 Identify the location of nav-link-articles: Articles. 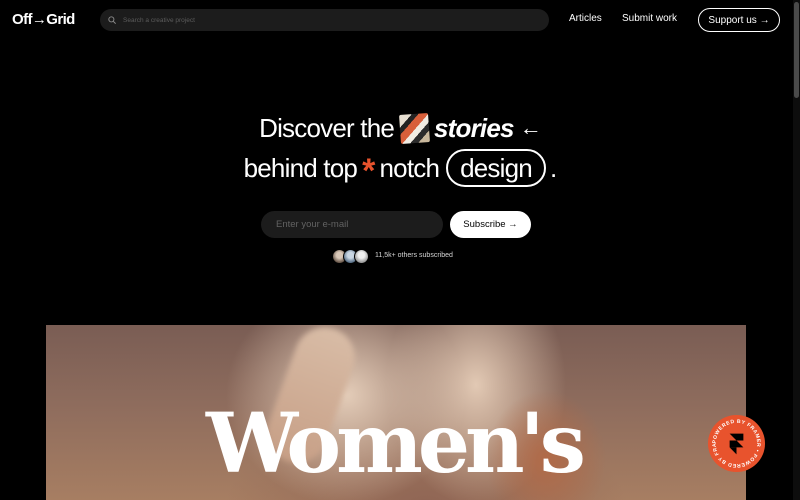
(585, 18).